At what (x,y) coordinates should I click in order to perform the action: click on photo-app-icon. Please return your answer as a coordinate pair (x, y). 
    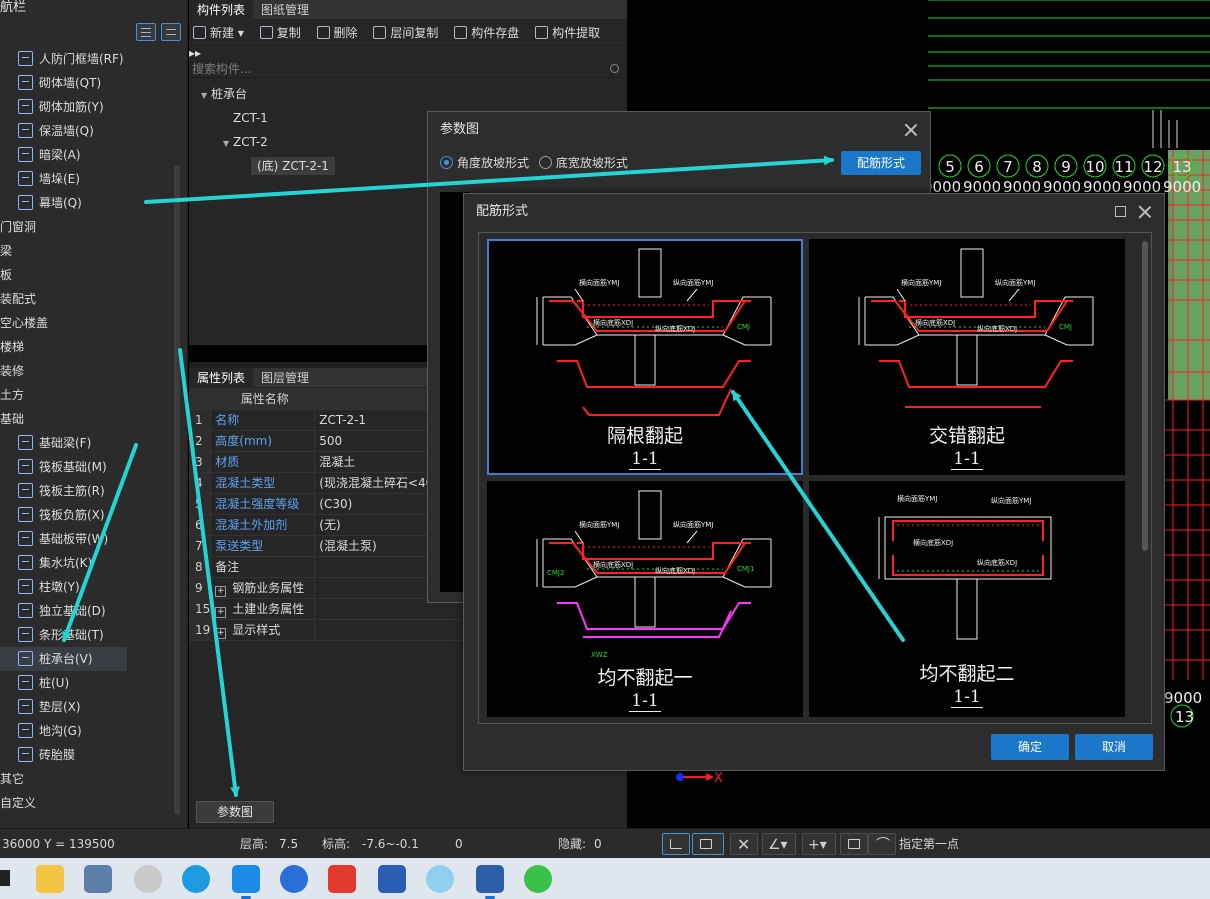
    Looking at the image, I should click on (440, 879).